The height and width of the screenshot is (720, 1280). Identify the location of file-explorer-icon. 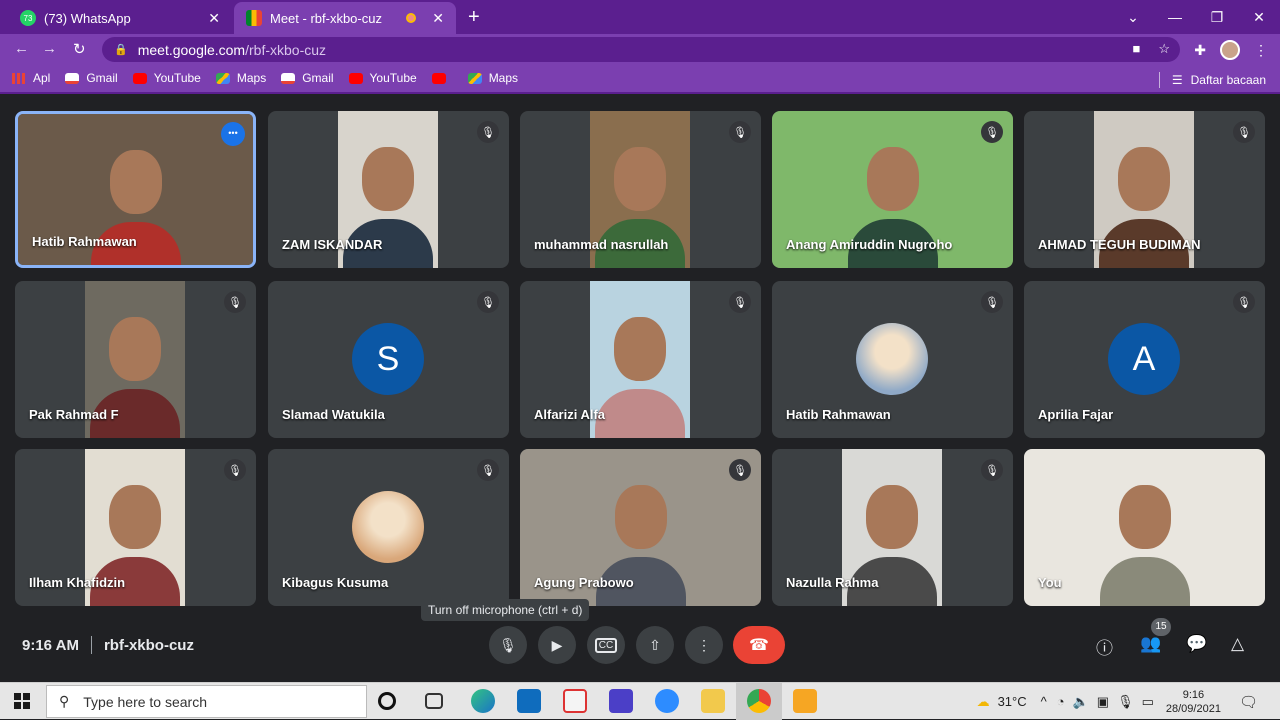
(713, 701).